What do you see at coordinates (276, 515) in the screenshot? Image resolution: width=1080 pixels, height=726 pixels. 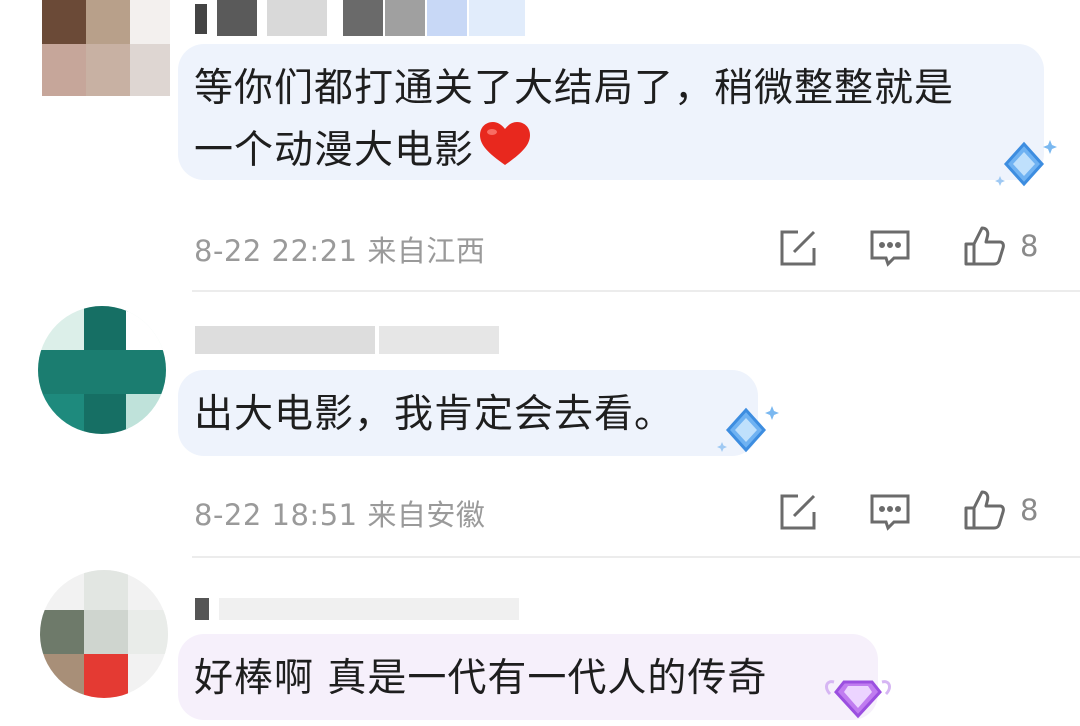 I see `comment-time: 8-22 18:51` at bounding box center [276, 515].